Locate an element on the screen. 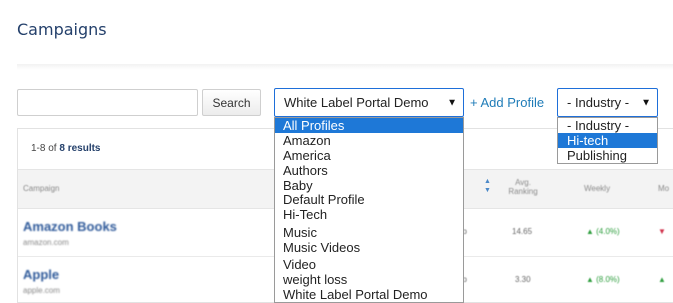 The width and height of the screenshot is (673, 303). search-button: Search is located at coordinates (231, 102).